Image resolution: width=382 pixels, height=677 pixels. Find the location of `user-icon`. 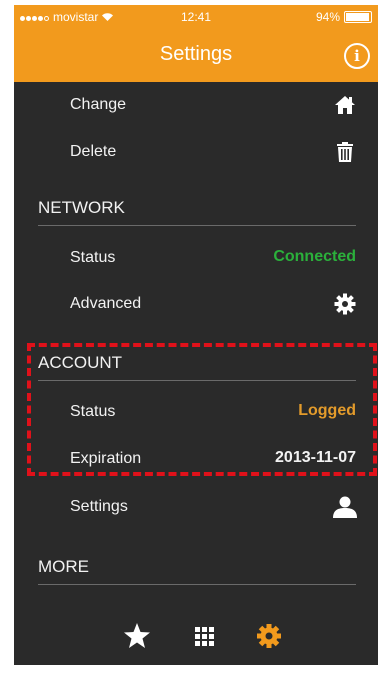

user-icon is located at coordinates (345, 507).